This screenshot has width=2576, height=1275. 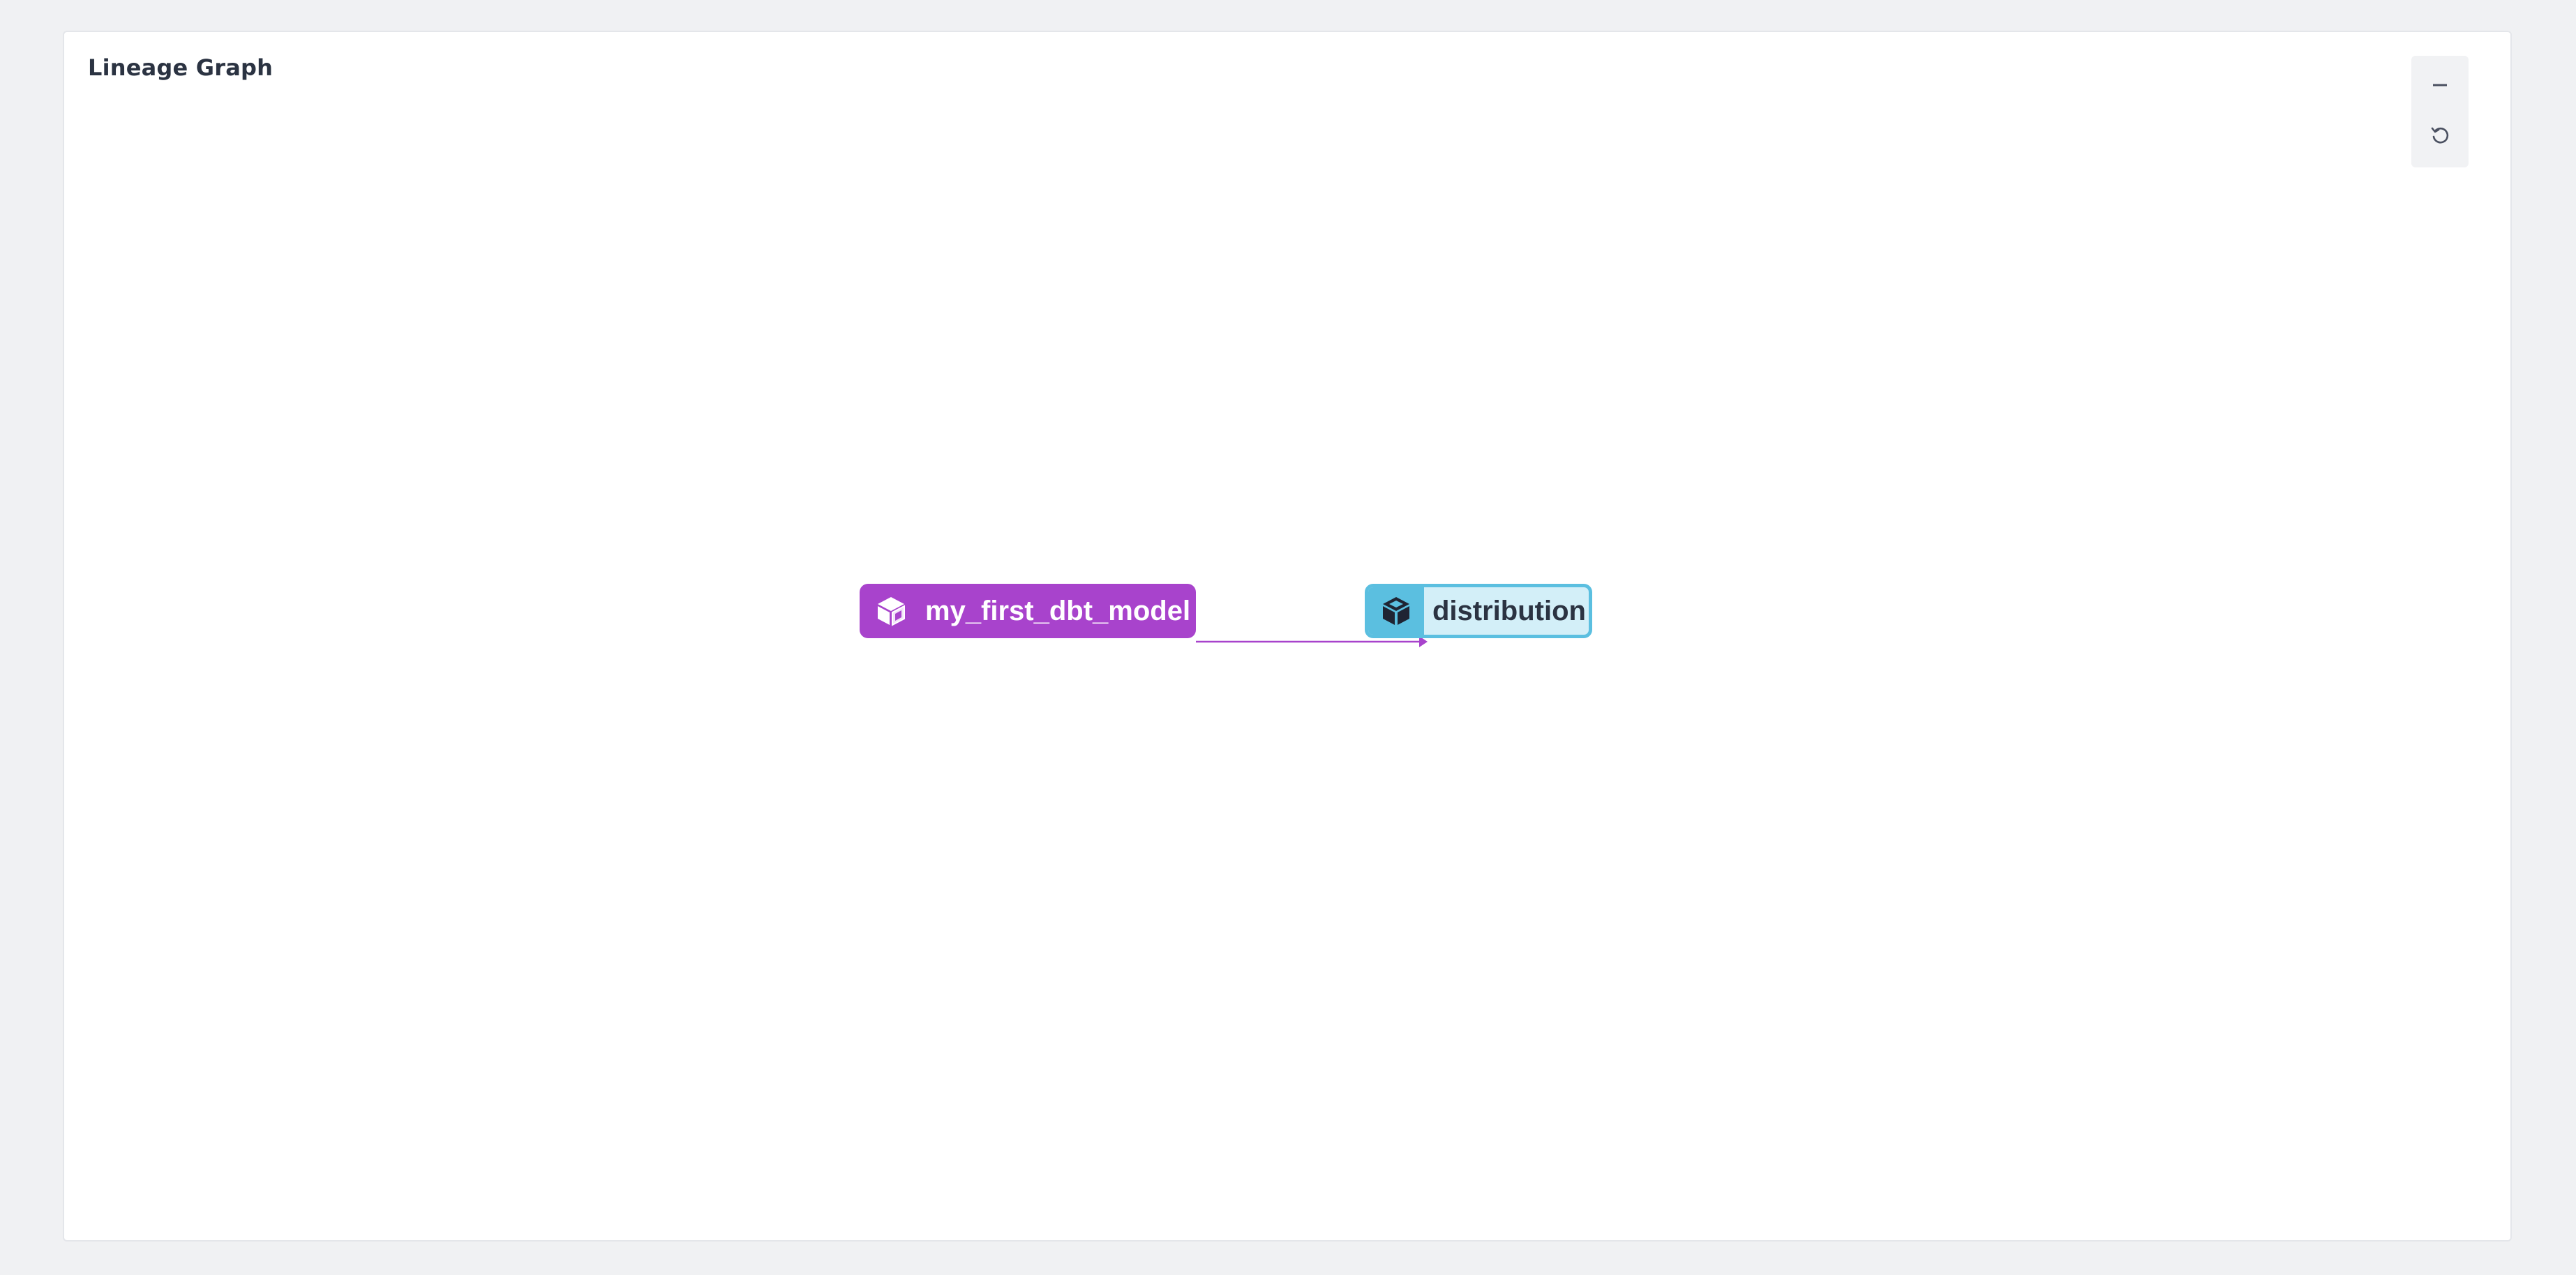 I want to click on node-my-first-dbt-model: my_first_dbt_model, so click(x=1028, y=611).